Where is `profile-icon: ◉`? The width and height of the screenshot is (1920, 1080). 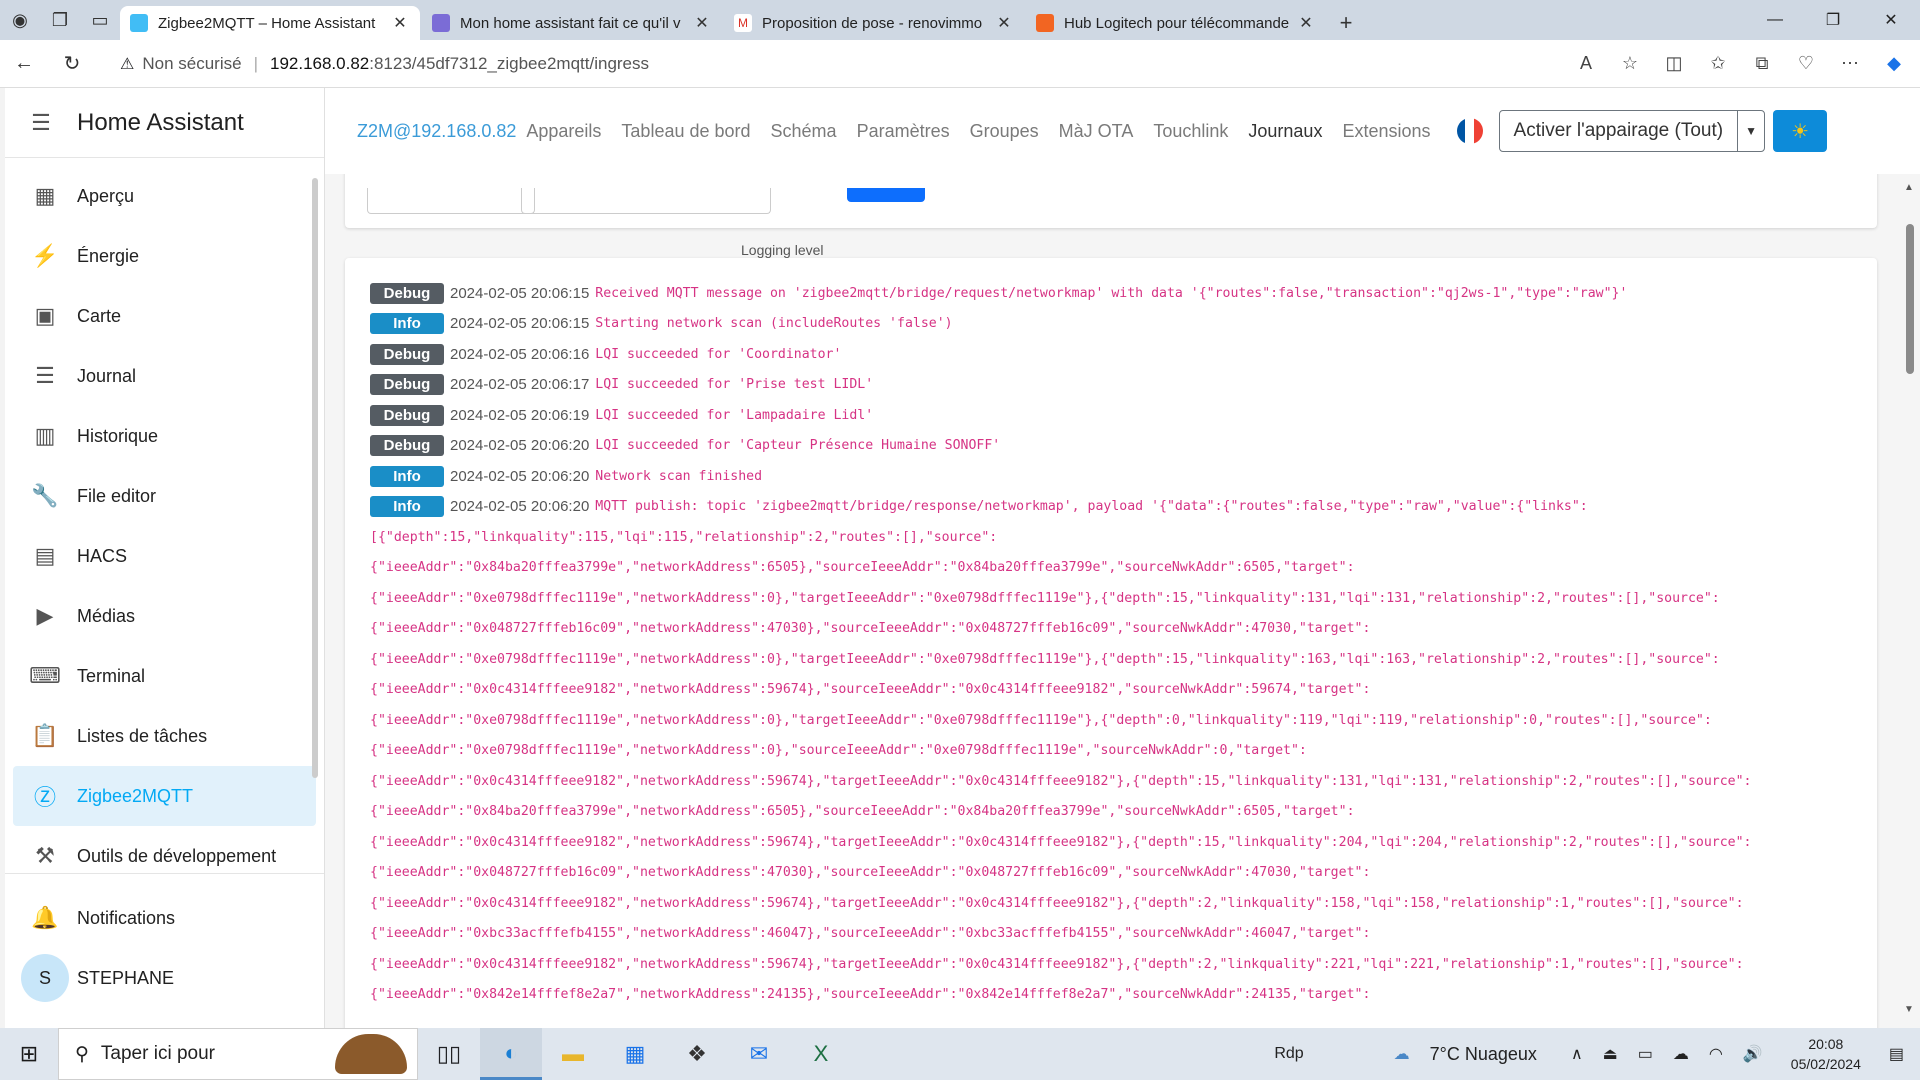 profile-icon: ◉ is located at coordinates (20, 20).